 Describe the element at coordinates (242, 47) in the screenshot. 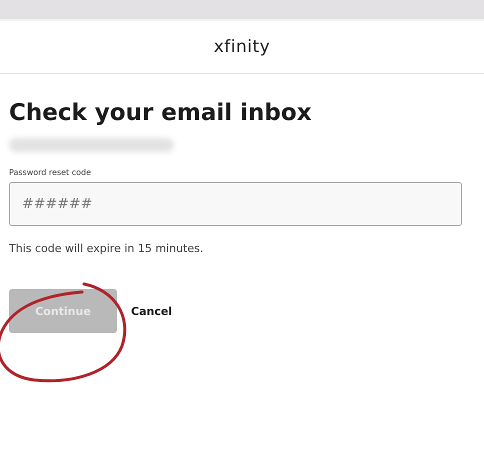

I see `logo: xfinity` at that location.